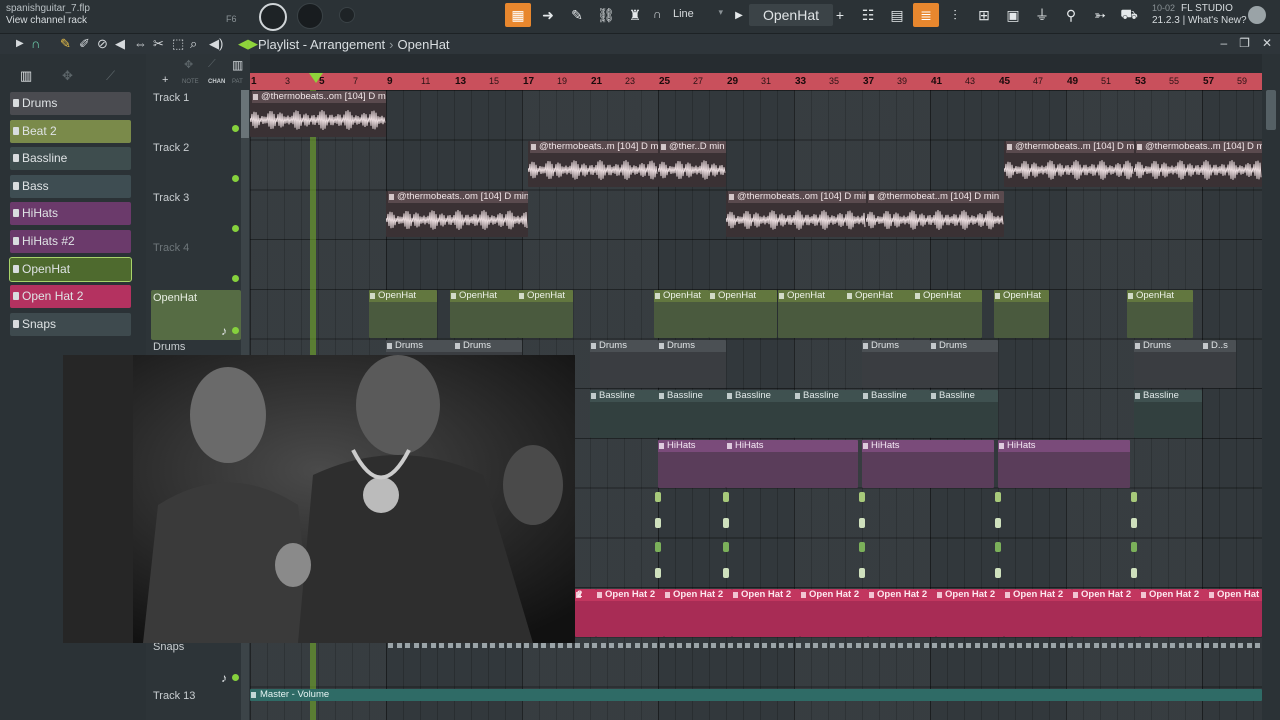  I want to click on audio-clip: @thermobeat..m [104] D min, so click(935, 214).